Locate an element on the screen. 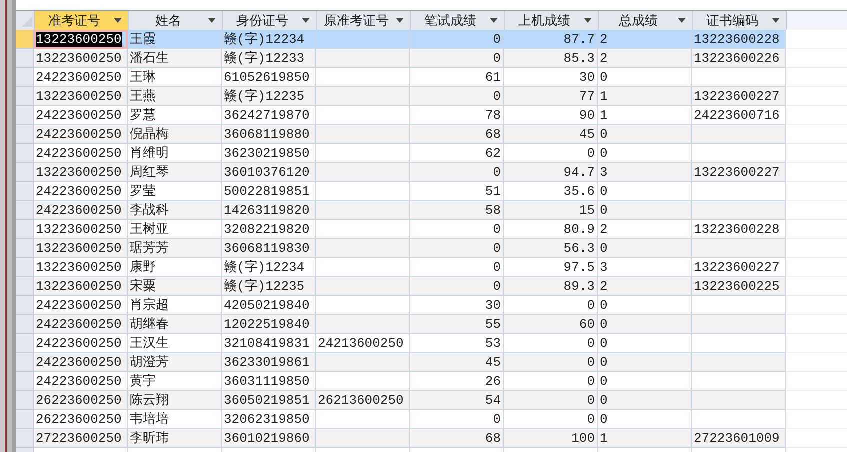  table-cell: 宋粟 is located at coordinates (175, 286).